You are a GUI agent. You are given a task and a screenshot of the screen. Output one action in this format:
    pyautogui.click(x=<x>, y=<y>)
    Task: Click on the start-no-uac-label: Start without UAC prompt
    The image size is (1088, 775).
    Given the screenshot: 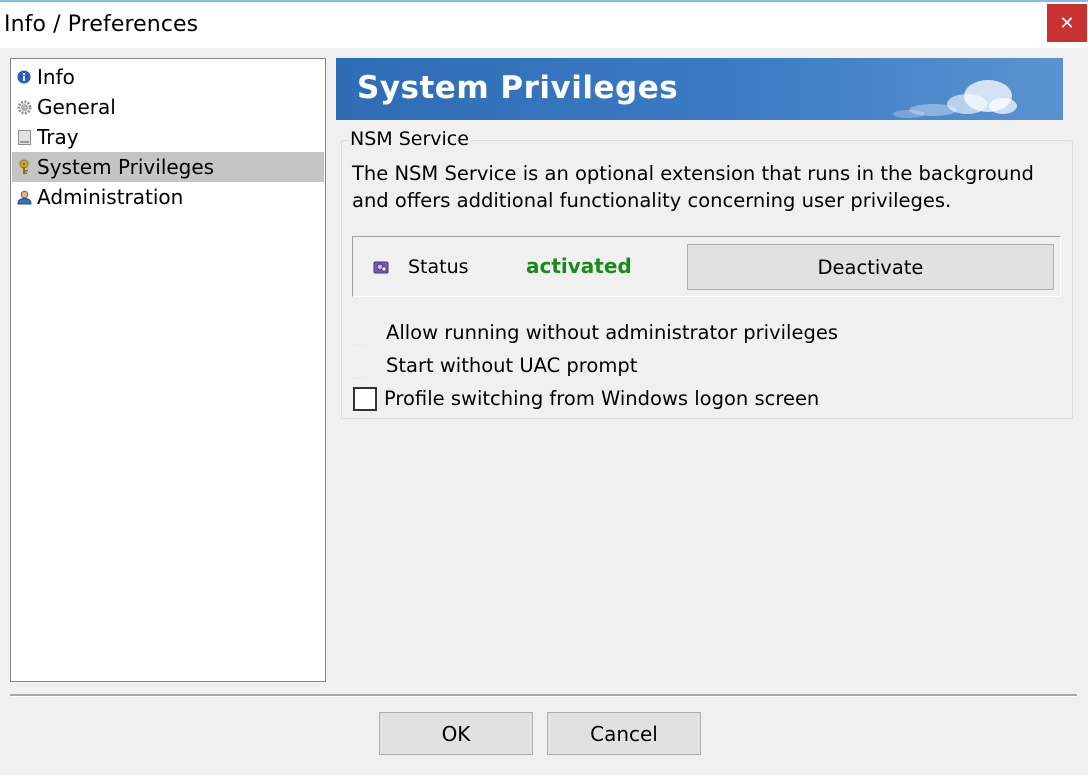 What is the action you would take?
    pyautogui.click(x=512, y=365)
    